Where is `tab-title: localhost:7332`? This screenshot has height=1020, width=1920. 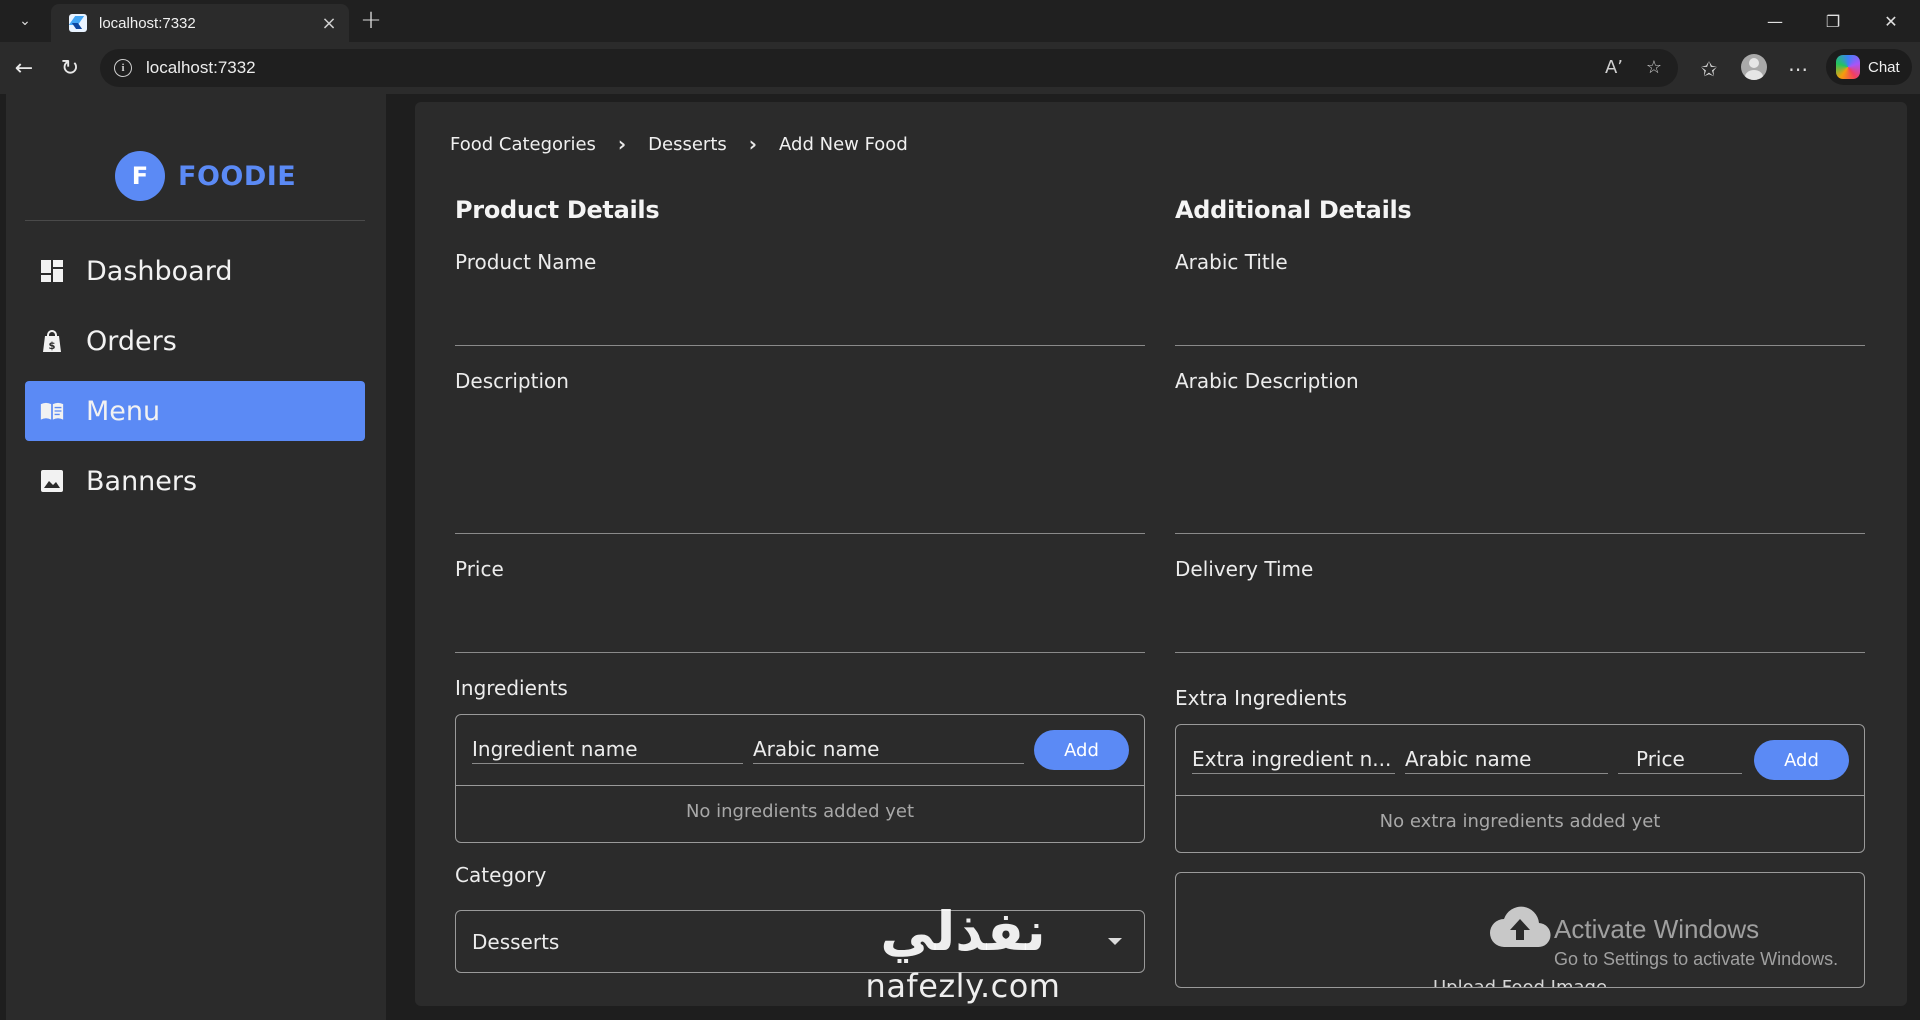 tab-title: localhost:7332 is located at coordinates (147, 23).